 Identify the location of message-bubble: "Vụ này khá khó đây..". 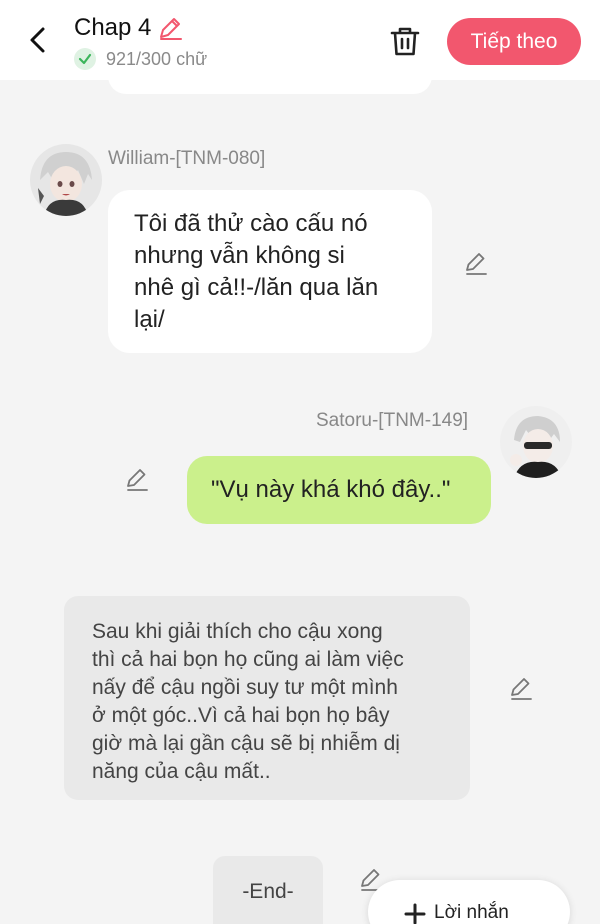
(339, 490).